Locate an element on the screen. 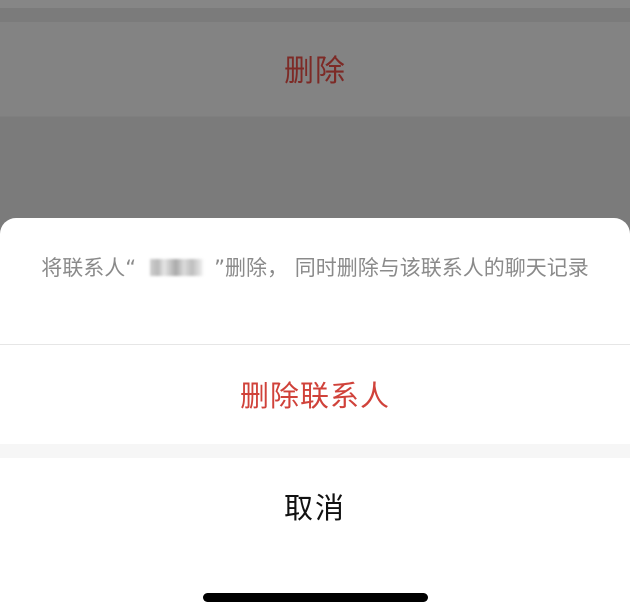 This screenshot has width=630, height=616. delete-contact-label: 删除联系人 is located at coordinates (314, 396).